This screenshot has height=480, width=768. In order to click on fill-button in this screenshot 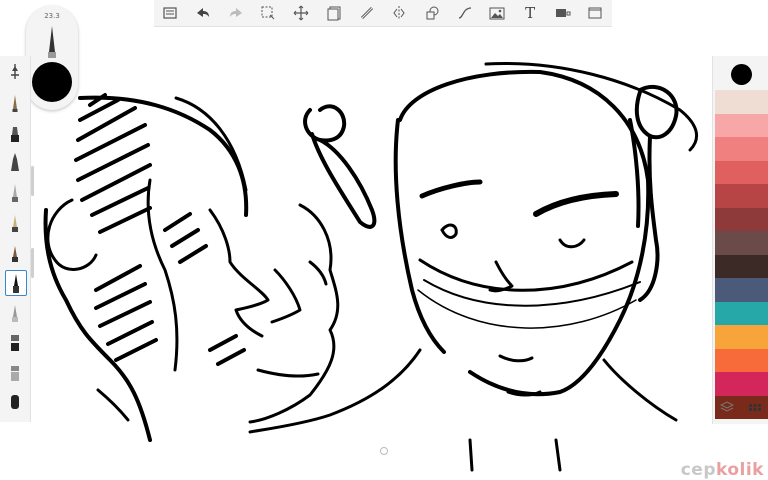, I will do `click(563, 13)`.